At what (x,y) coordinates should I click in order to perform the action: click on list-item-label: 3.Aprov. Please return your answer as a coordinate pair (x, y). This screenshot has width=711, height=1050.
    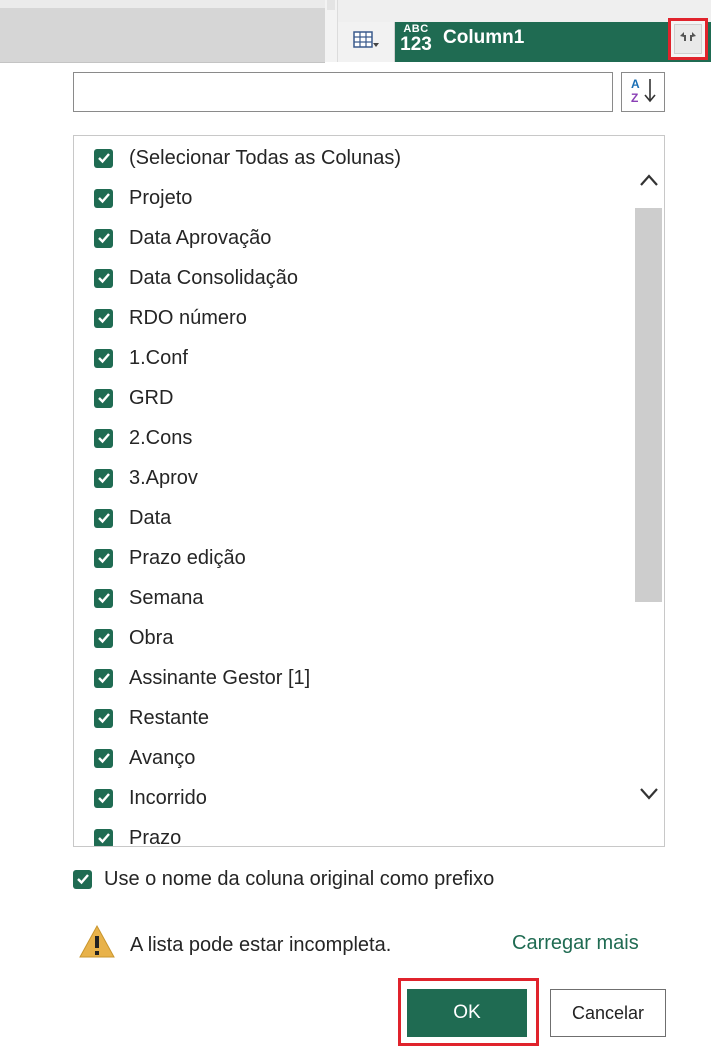
    Looking at the image, I should click on (163, 477).